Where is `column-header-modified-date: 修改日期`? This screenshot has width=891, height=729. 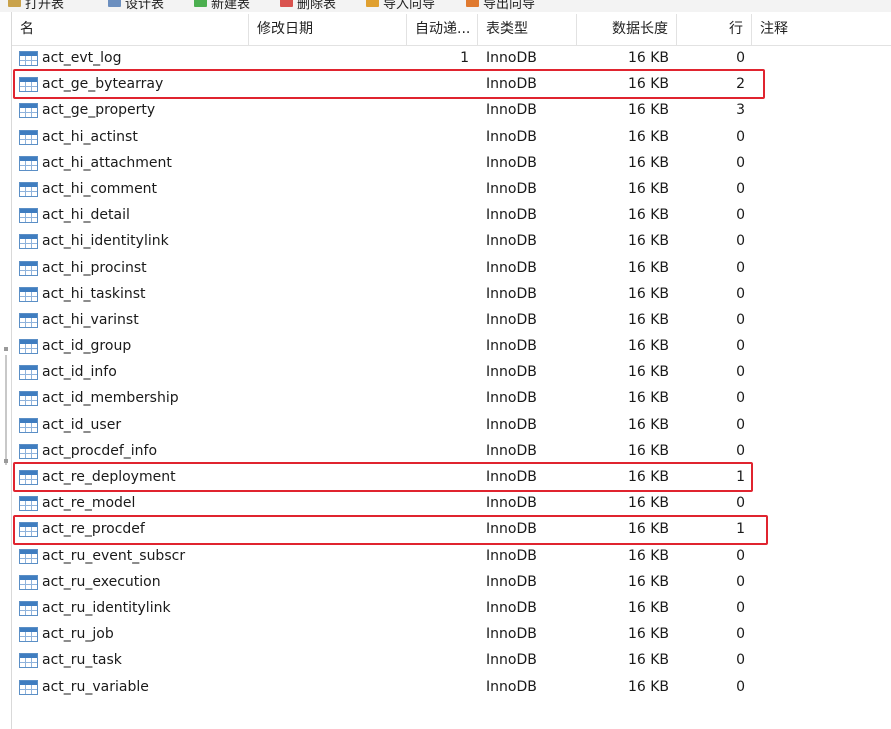 column-header-modified-date: 修改日期 is located at coordinates (328, 29).